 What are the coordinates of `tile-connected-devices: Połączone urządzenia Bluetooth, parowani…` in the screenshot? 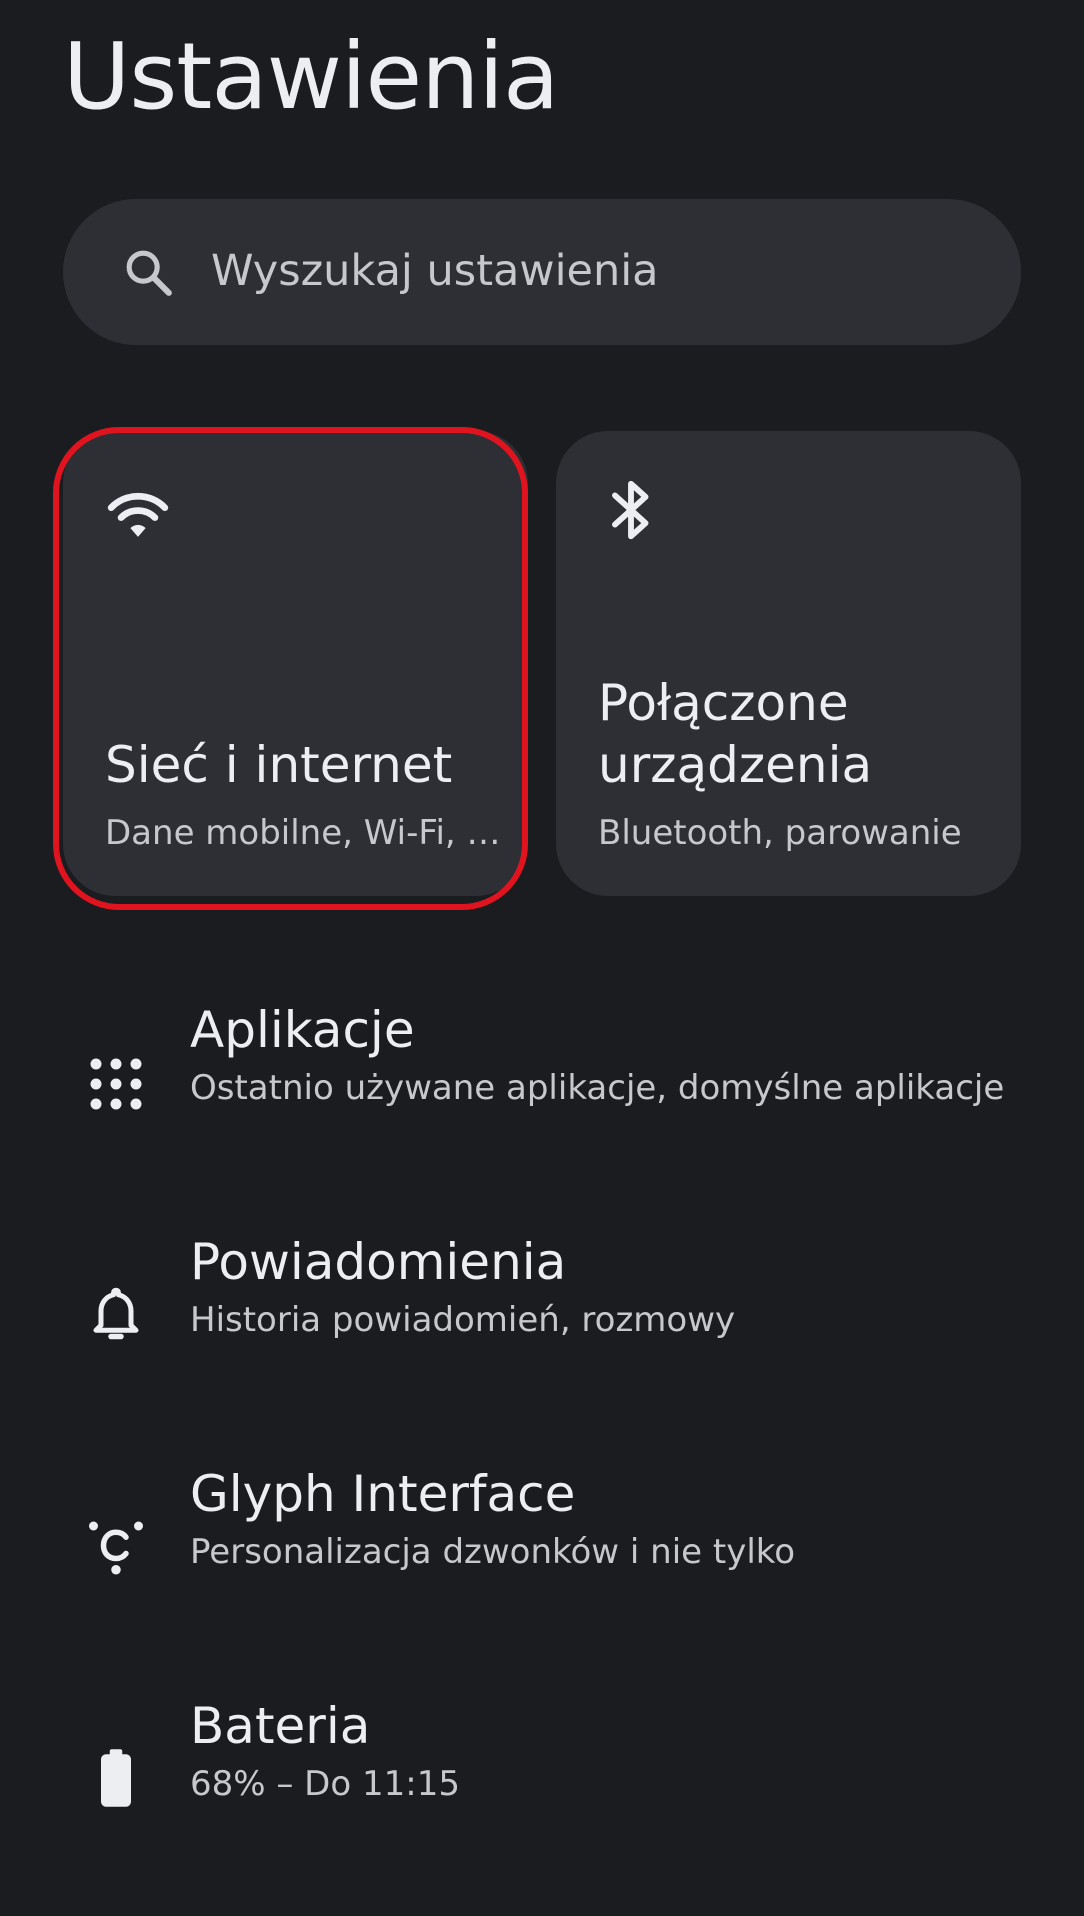 It's located at (788, 663).